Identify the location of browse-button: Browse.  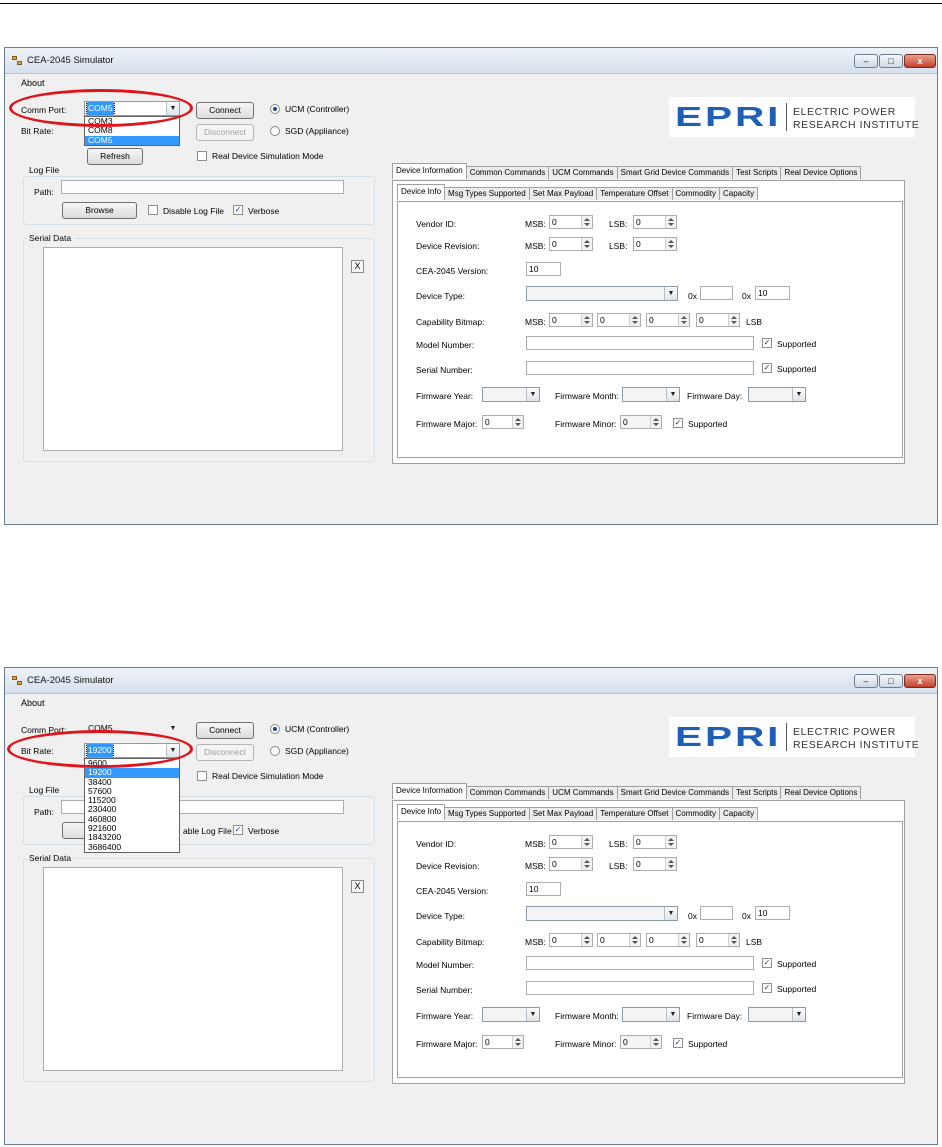
(99, 210).